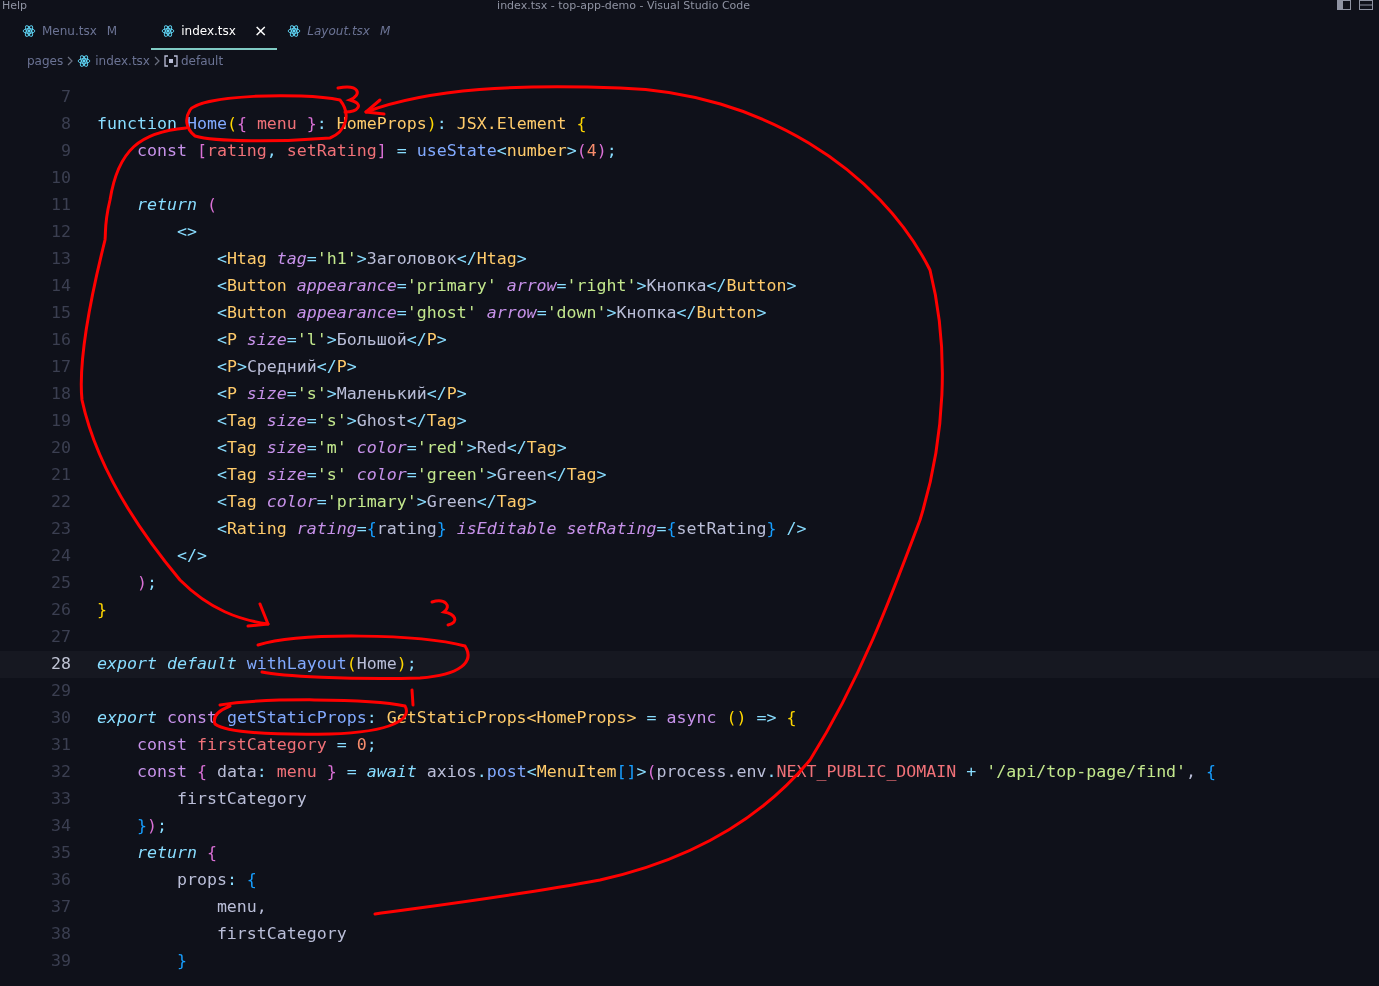 Image resolution: width=1379 pixels, height=986 pixels. I want to click on editor-tab: Layout.tsx M, so click(339, 32).